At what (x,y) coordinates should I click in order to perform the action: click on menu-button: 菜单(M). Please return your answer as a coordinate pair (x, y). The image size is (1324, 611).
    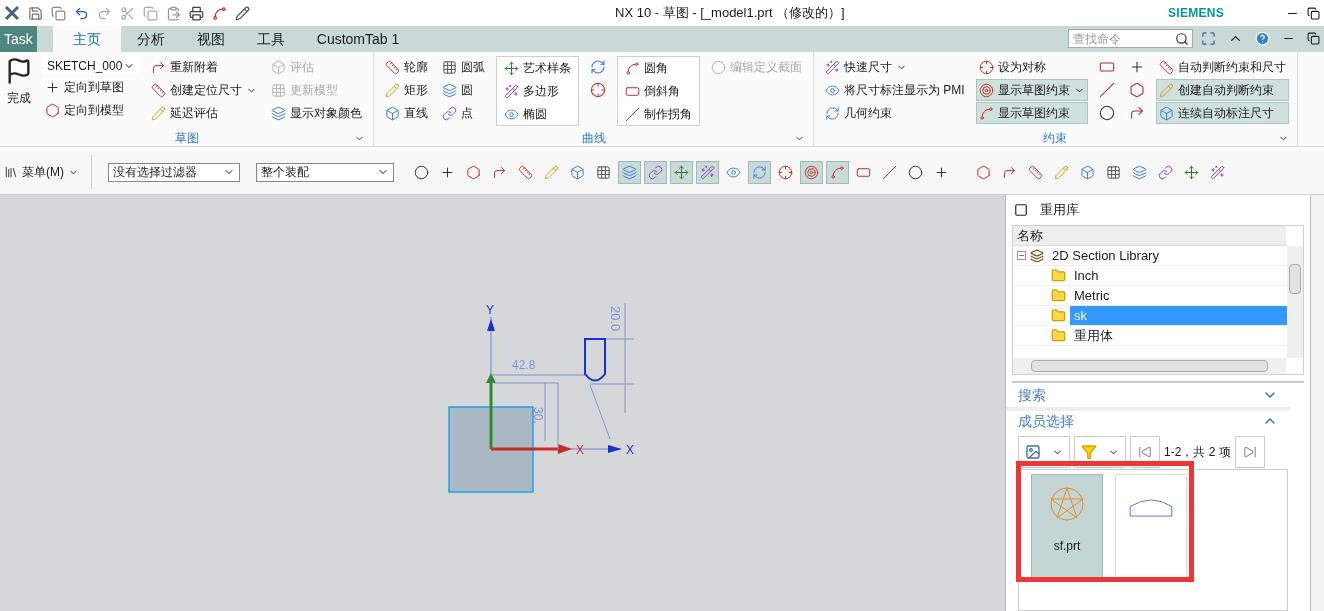
    Looking at the image, I should click on (48, 172).